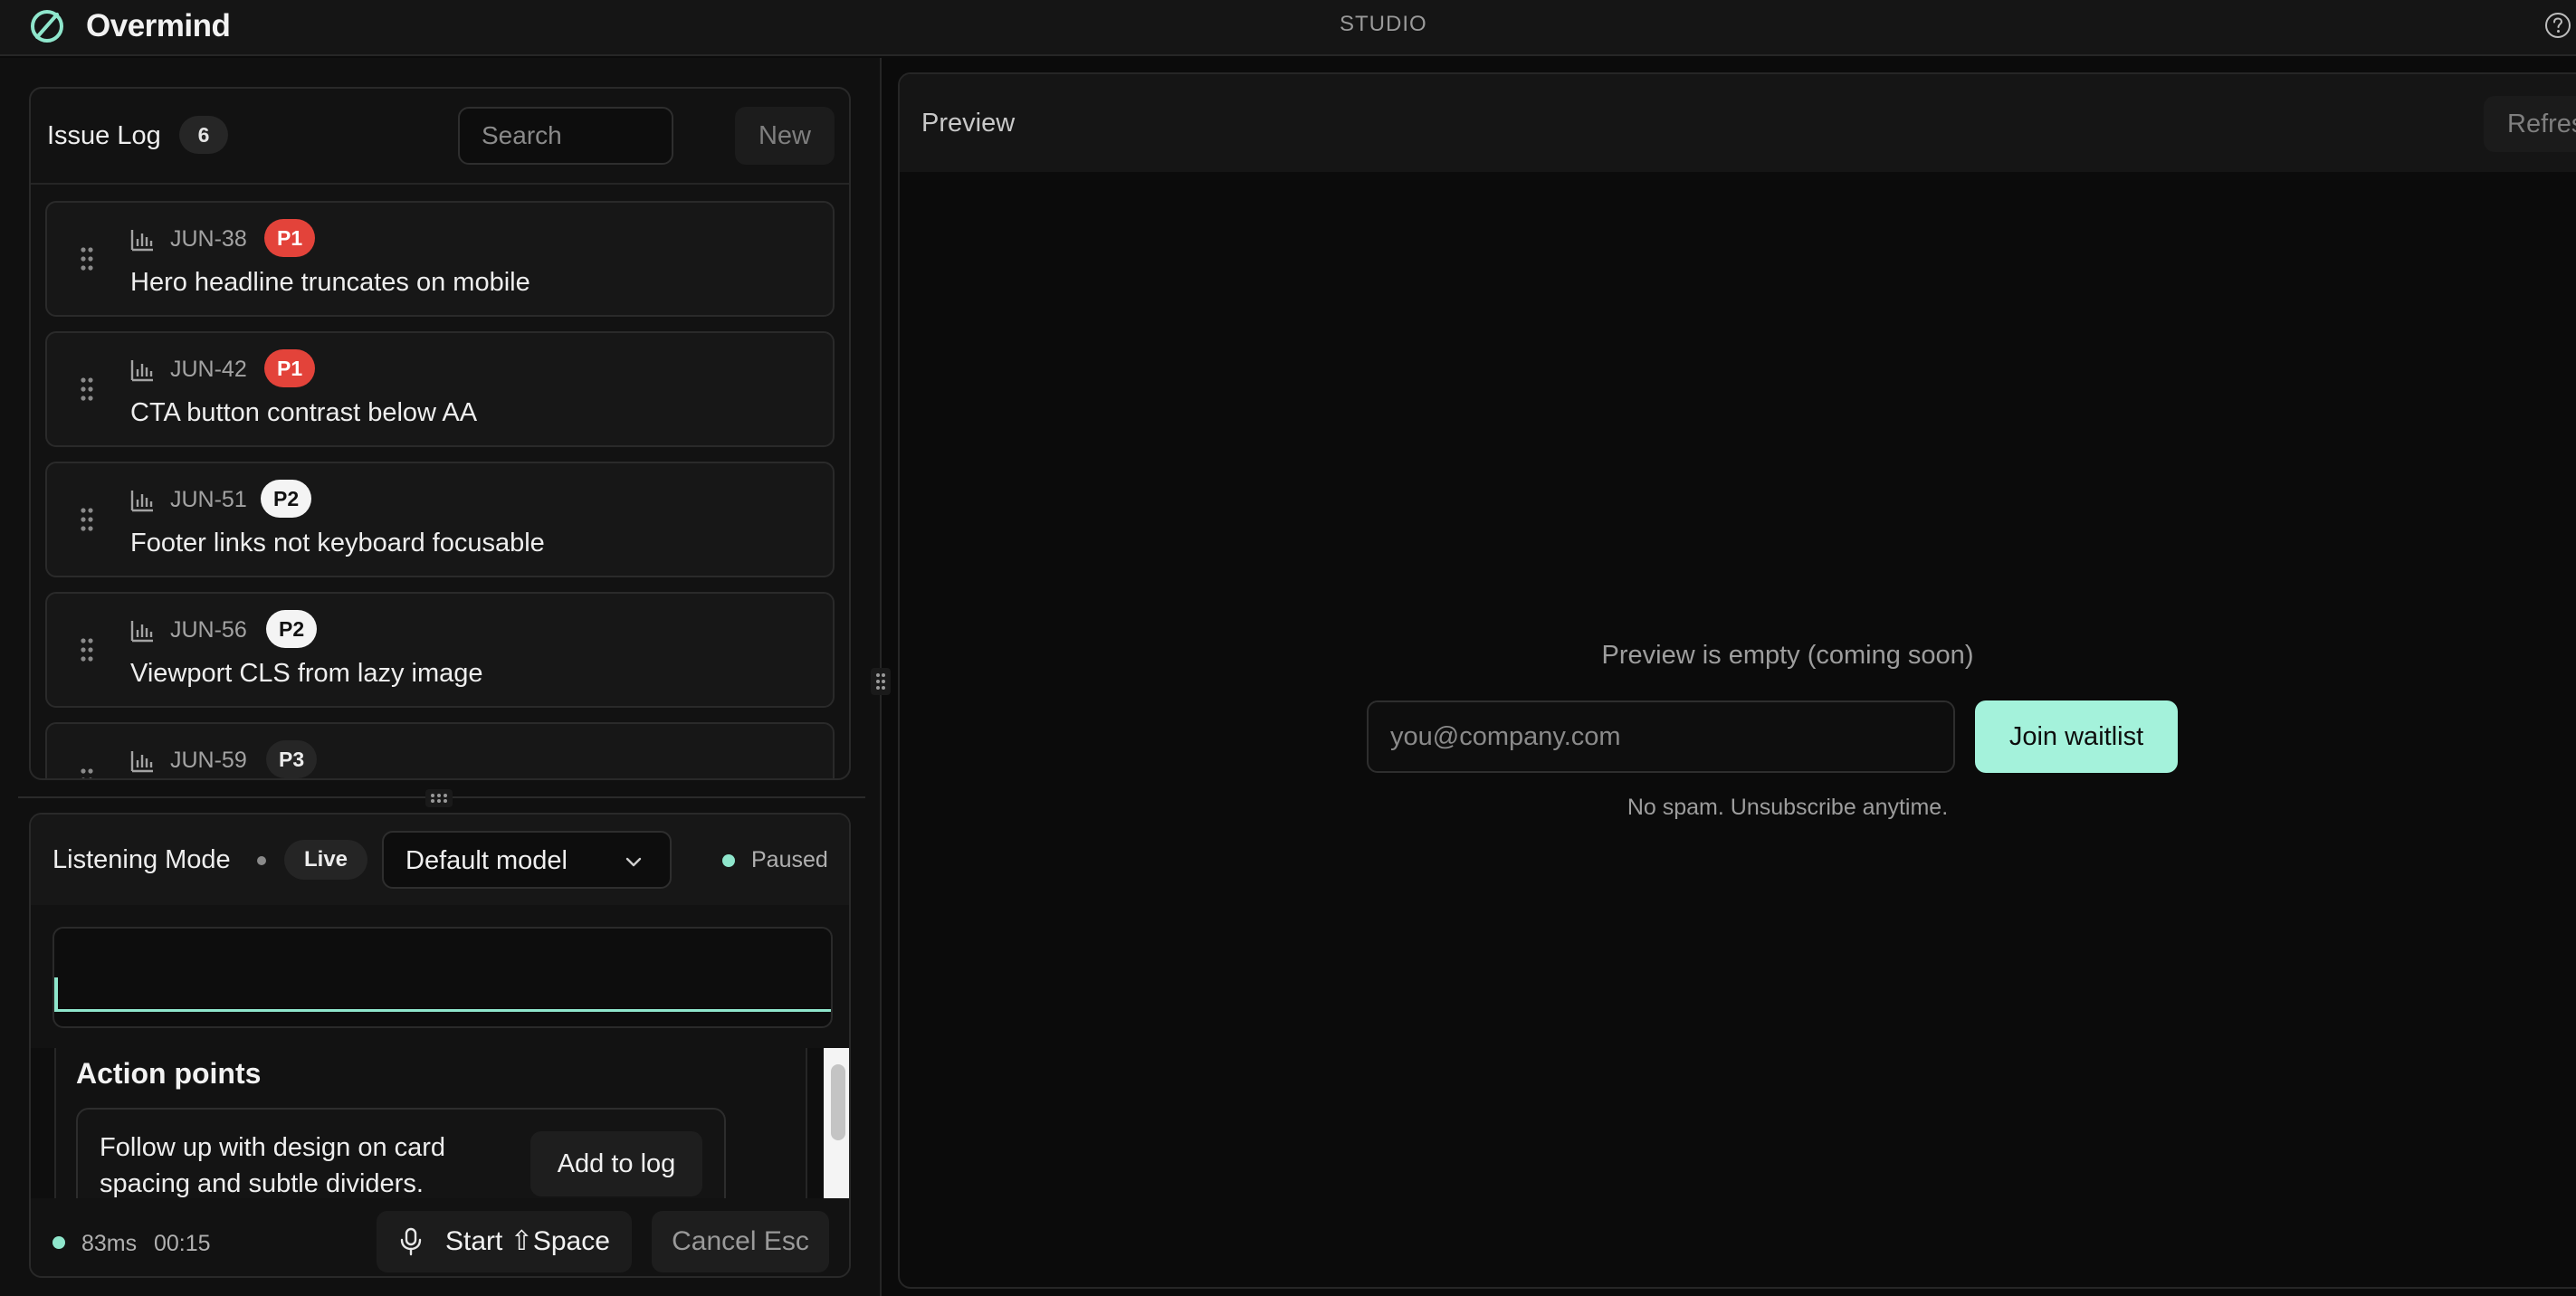 Image resolution: width=2576 pixels, height=1296 pixels. I want to click on latency-dot, so click(58, 1242).